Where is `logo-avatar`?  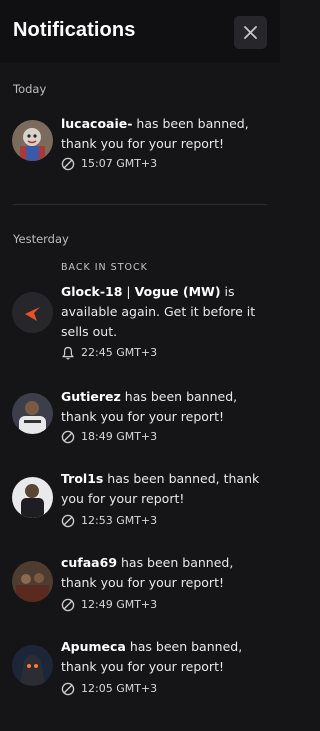 logo-avatar is located at coordinates (32, 312).